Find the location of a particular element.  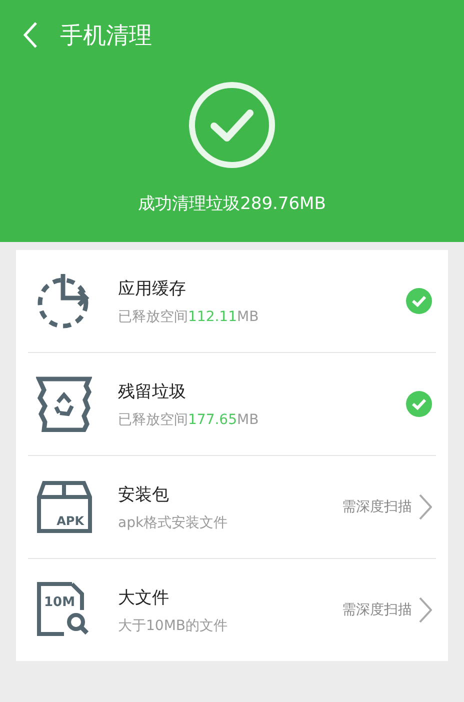

item-detail: 已释放空间177.65MB is located at coordinates (189, 419).